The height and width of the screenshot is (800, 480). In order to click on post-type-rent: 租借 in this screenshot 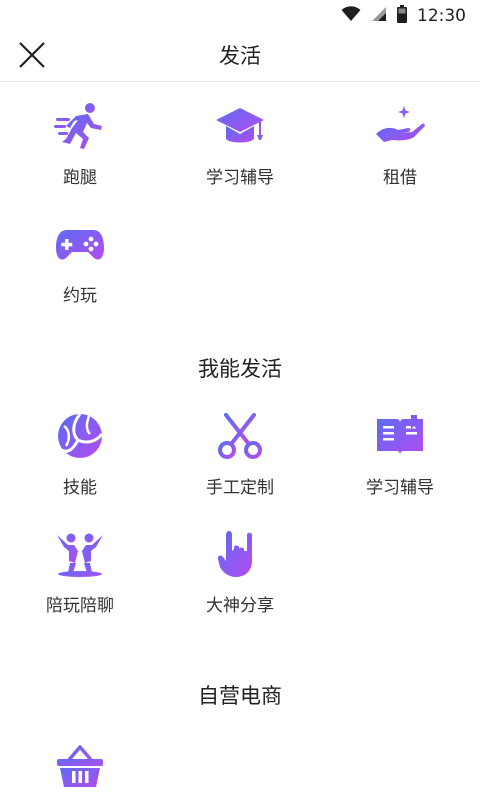, I will do `click(400, 143)`.